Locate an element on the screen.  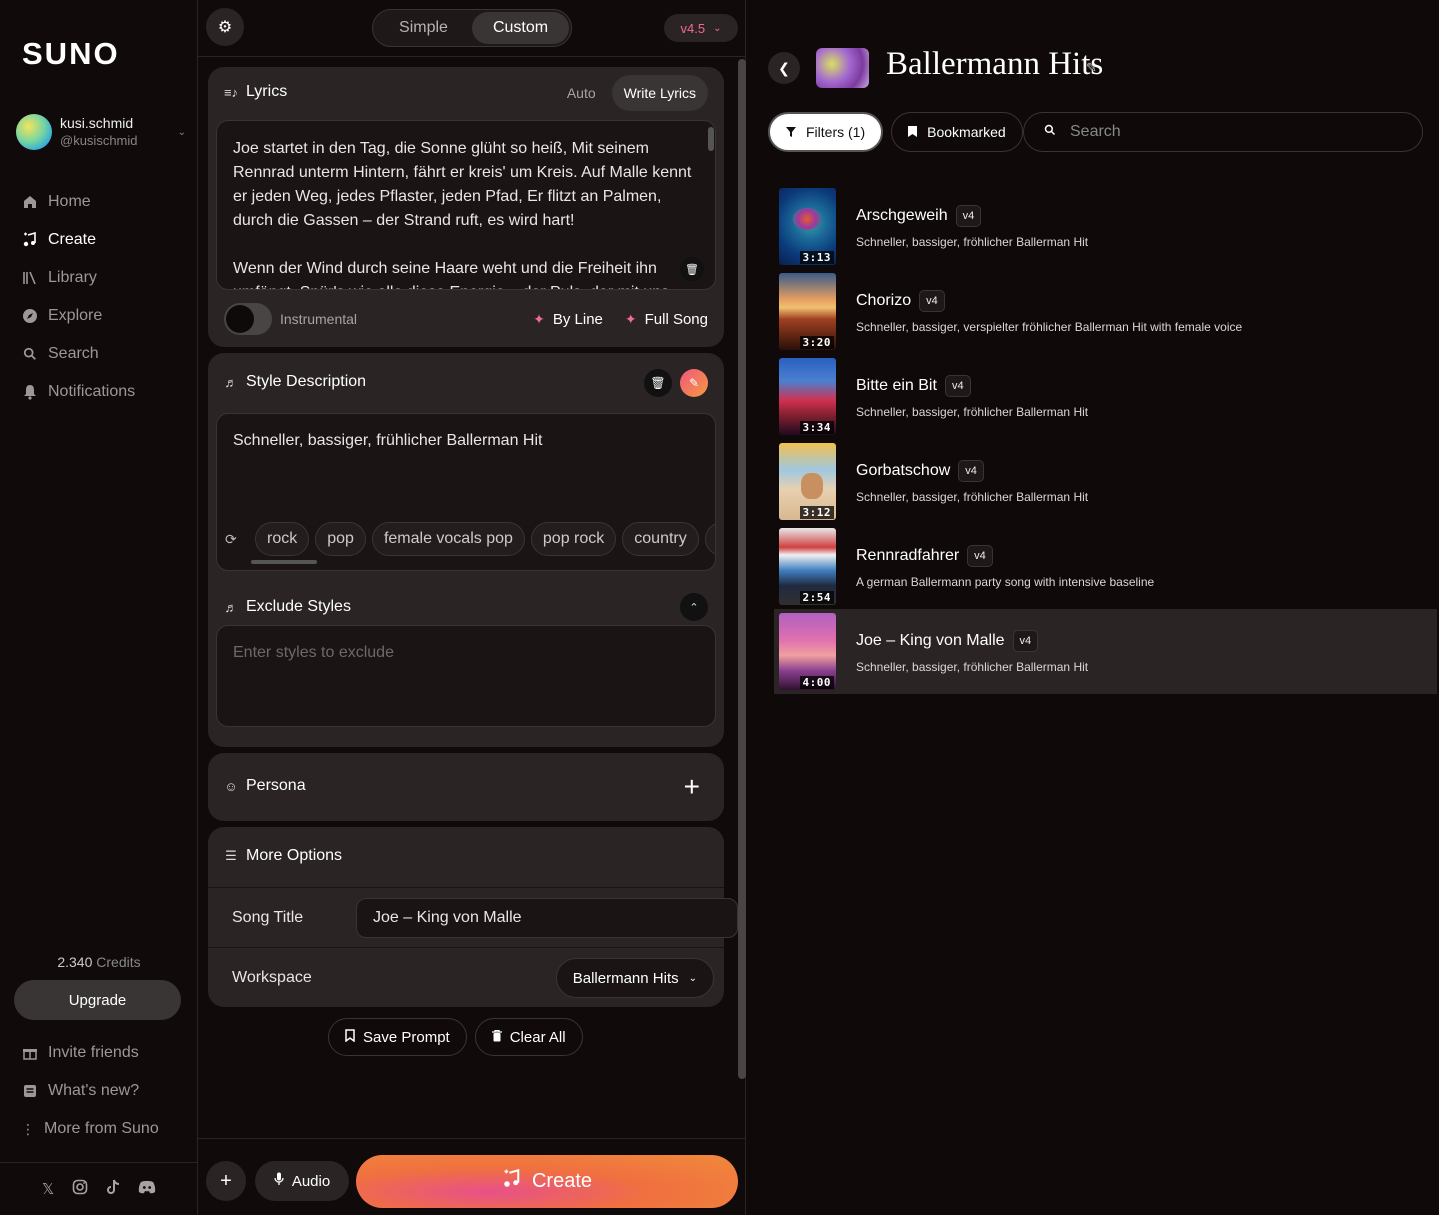
lyrics-controls: Instrumental ✦ By Line ✦ Full Song is located at coordinates (466, 319).